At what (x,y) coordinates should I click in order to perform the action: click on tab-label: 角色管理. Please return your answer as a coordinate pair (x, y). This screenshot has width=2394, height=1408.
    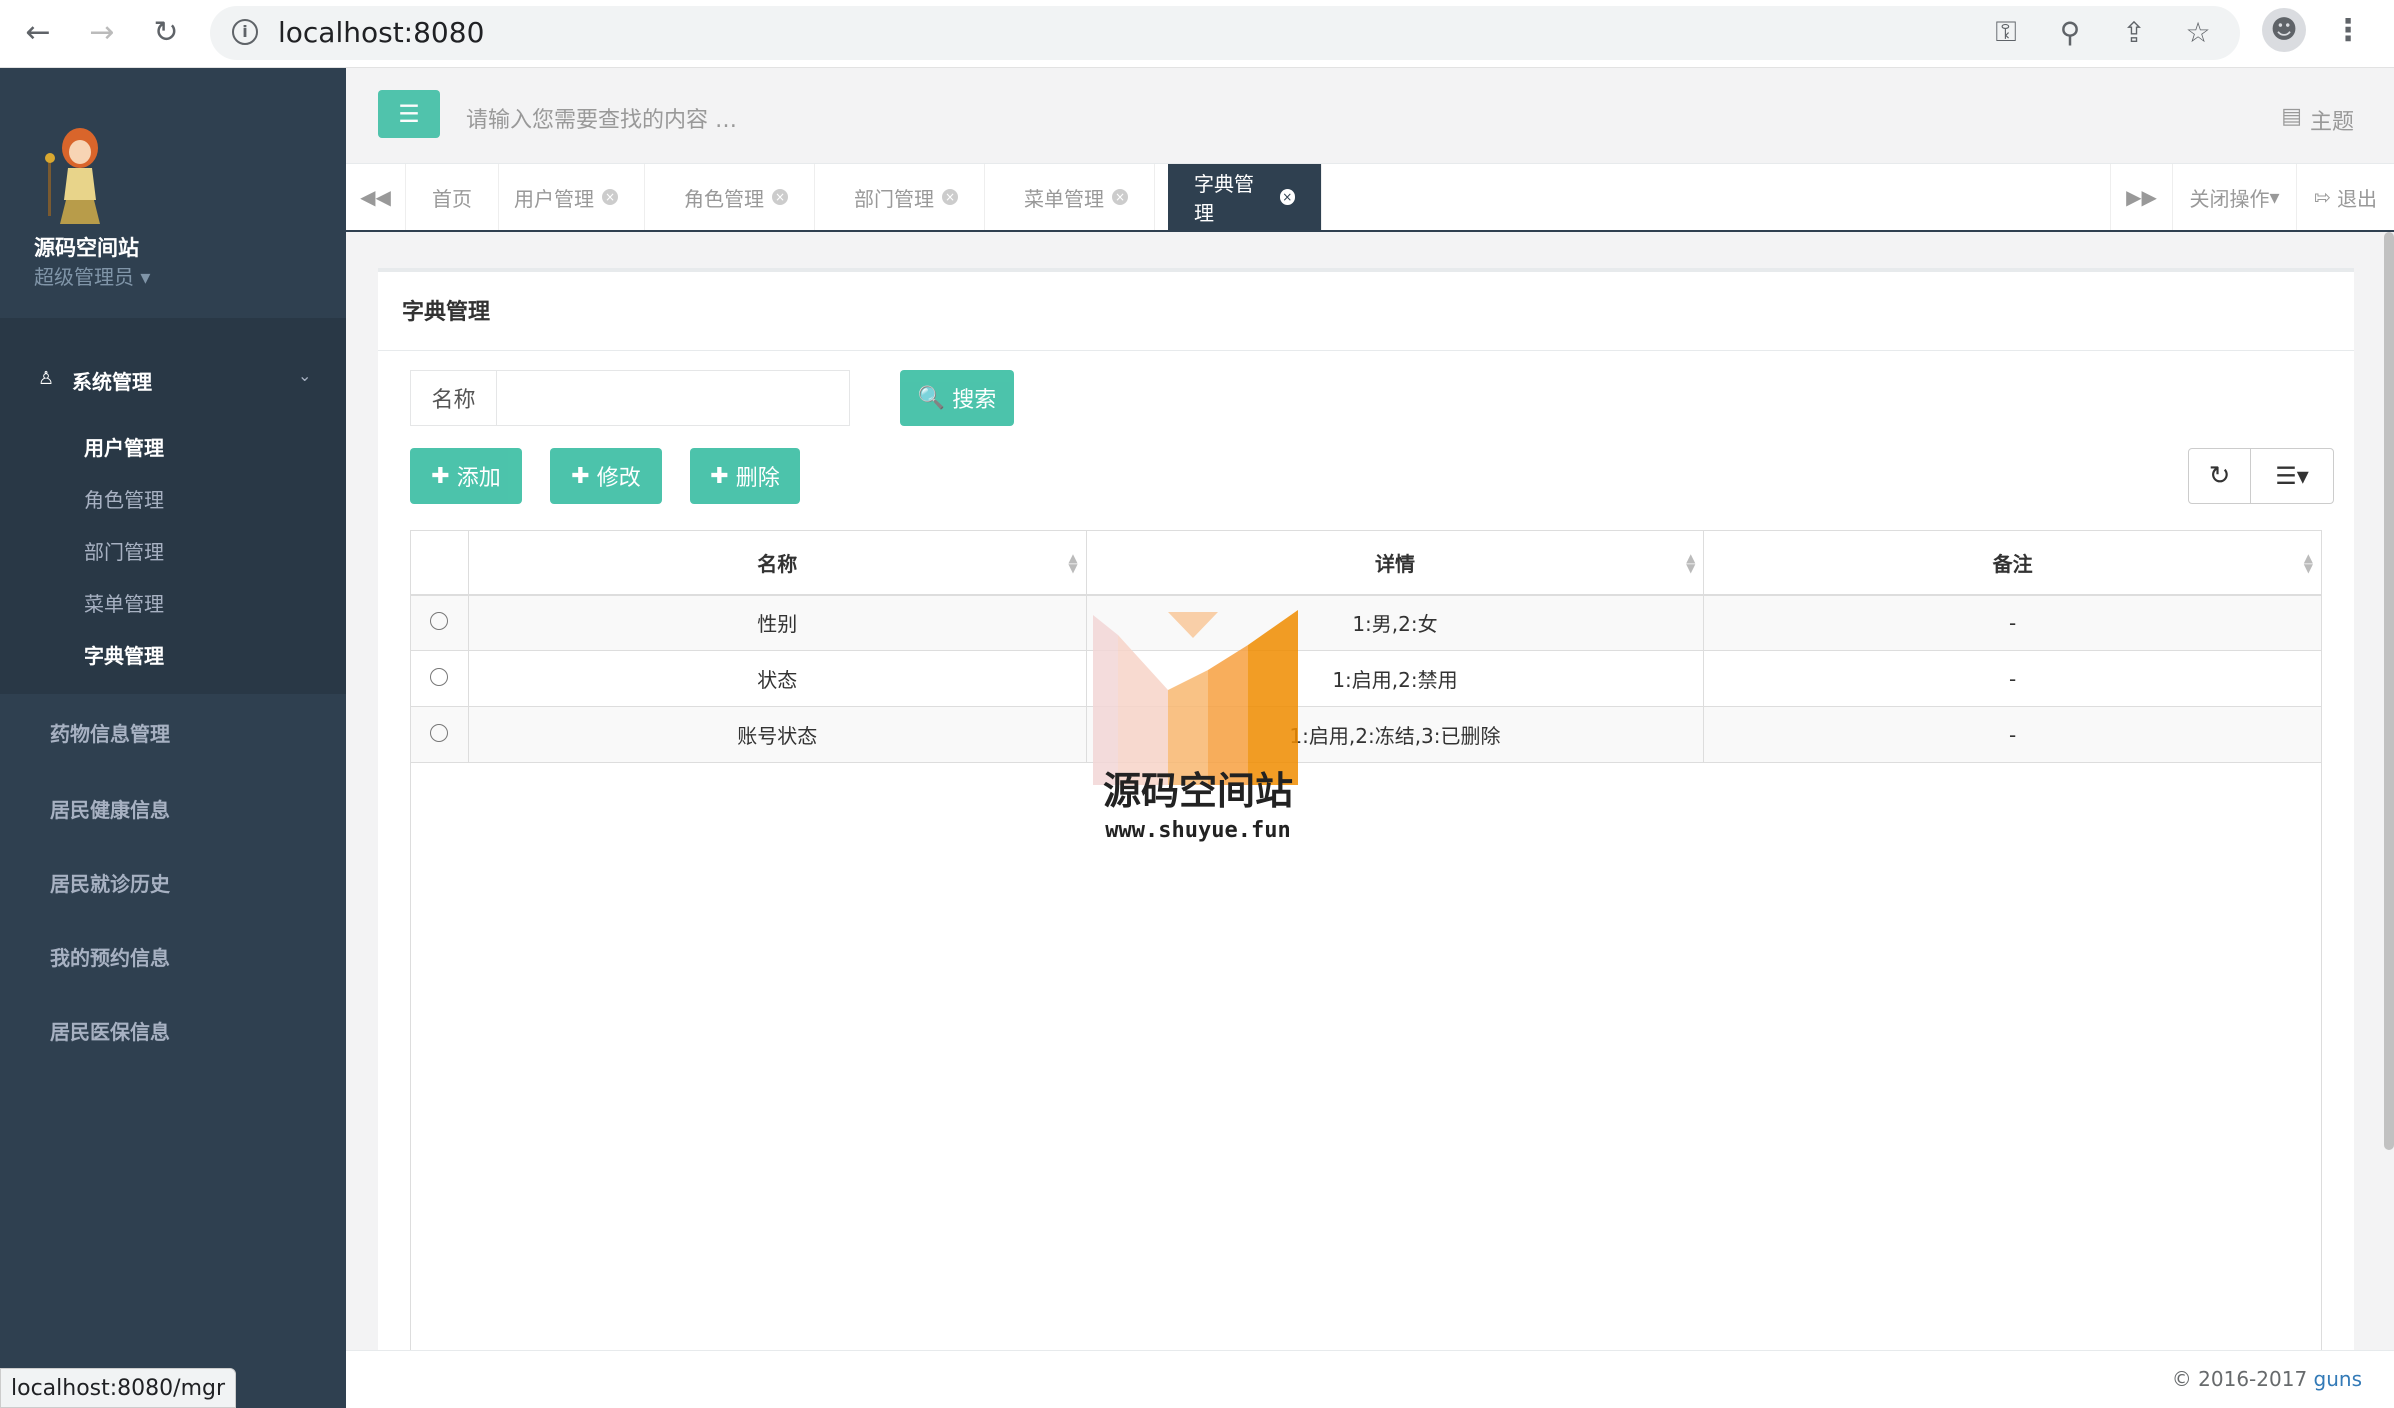
    Looking at the image, I should click on (724, 197).